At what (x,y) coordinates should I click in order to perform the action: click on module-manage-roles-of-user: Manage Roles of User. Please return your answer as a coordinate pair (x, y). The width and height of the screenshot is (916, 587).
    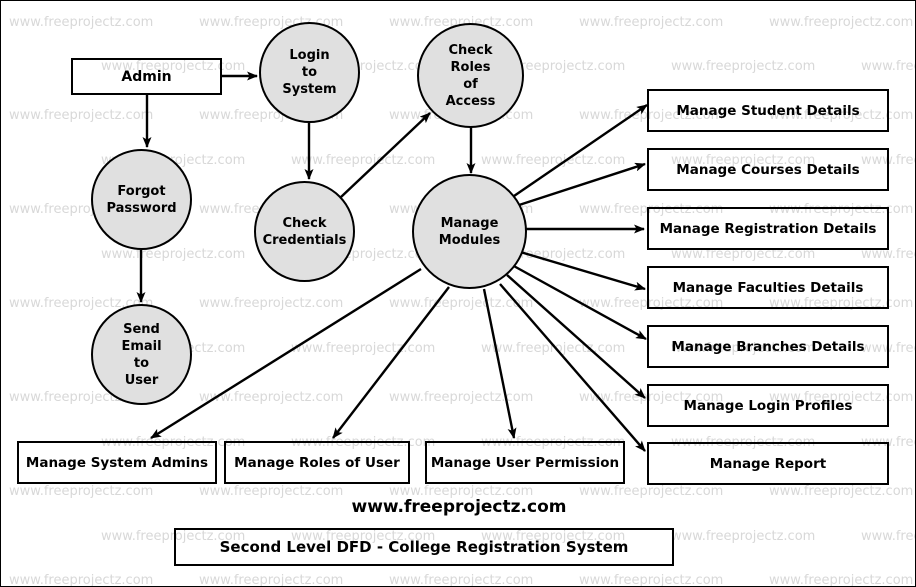
    Looking at the image, I should click on (317, 462).